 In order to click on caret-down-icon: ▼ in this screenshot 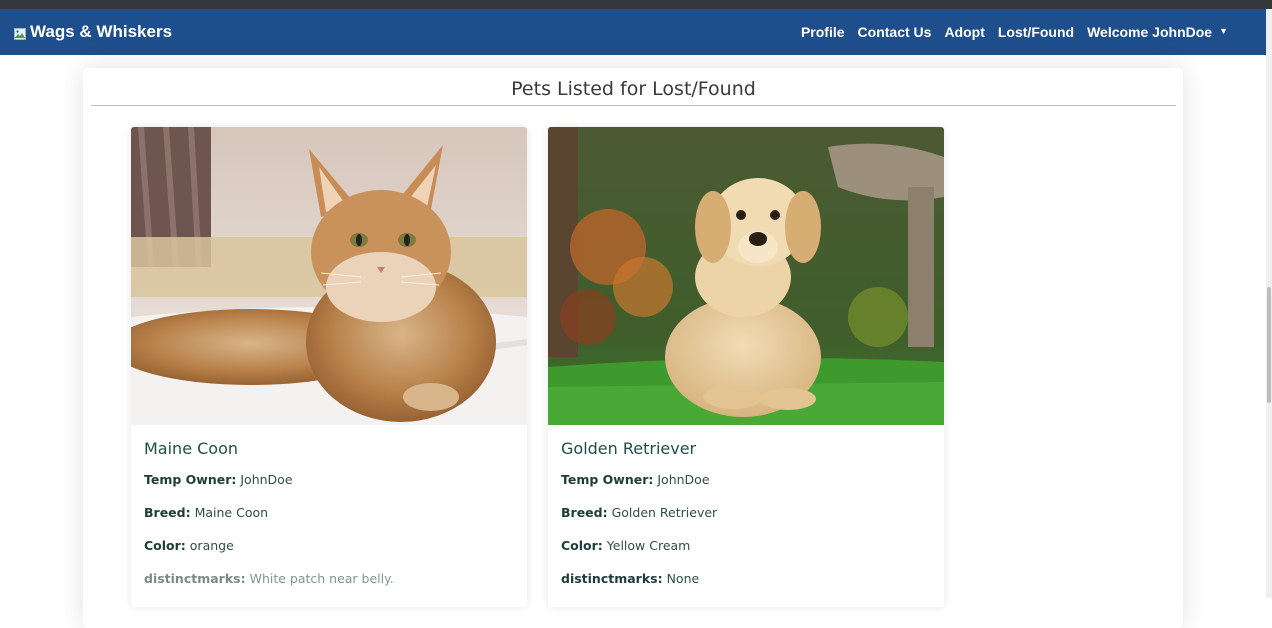, I will do `click(1223, 31)`.